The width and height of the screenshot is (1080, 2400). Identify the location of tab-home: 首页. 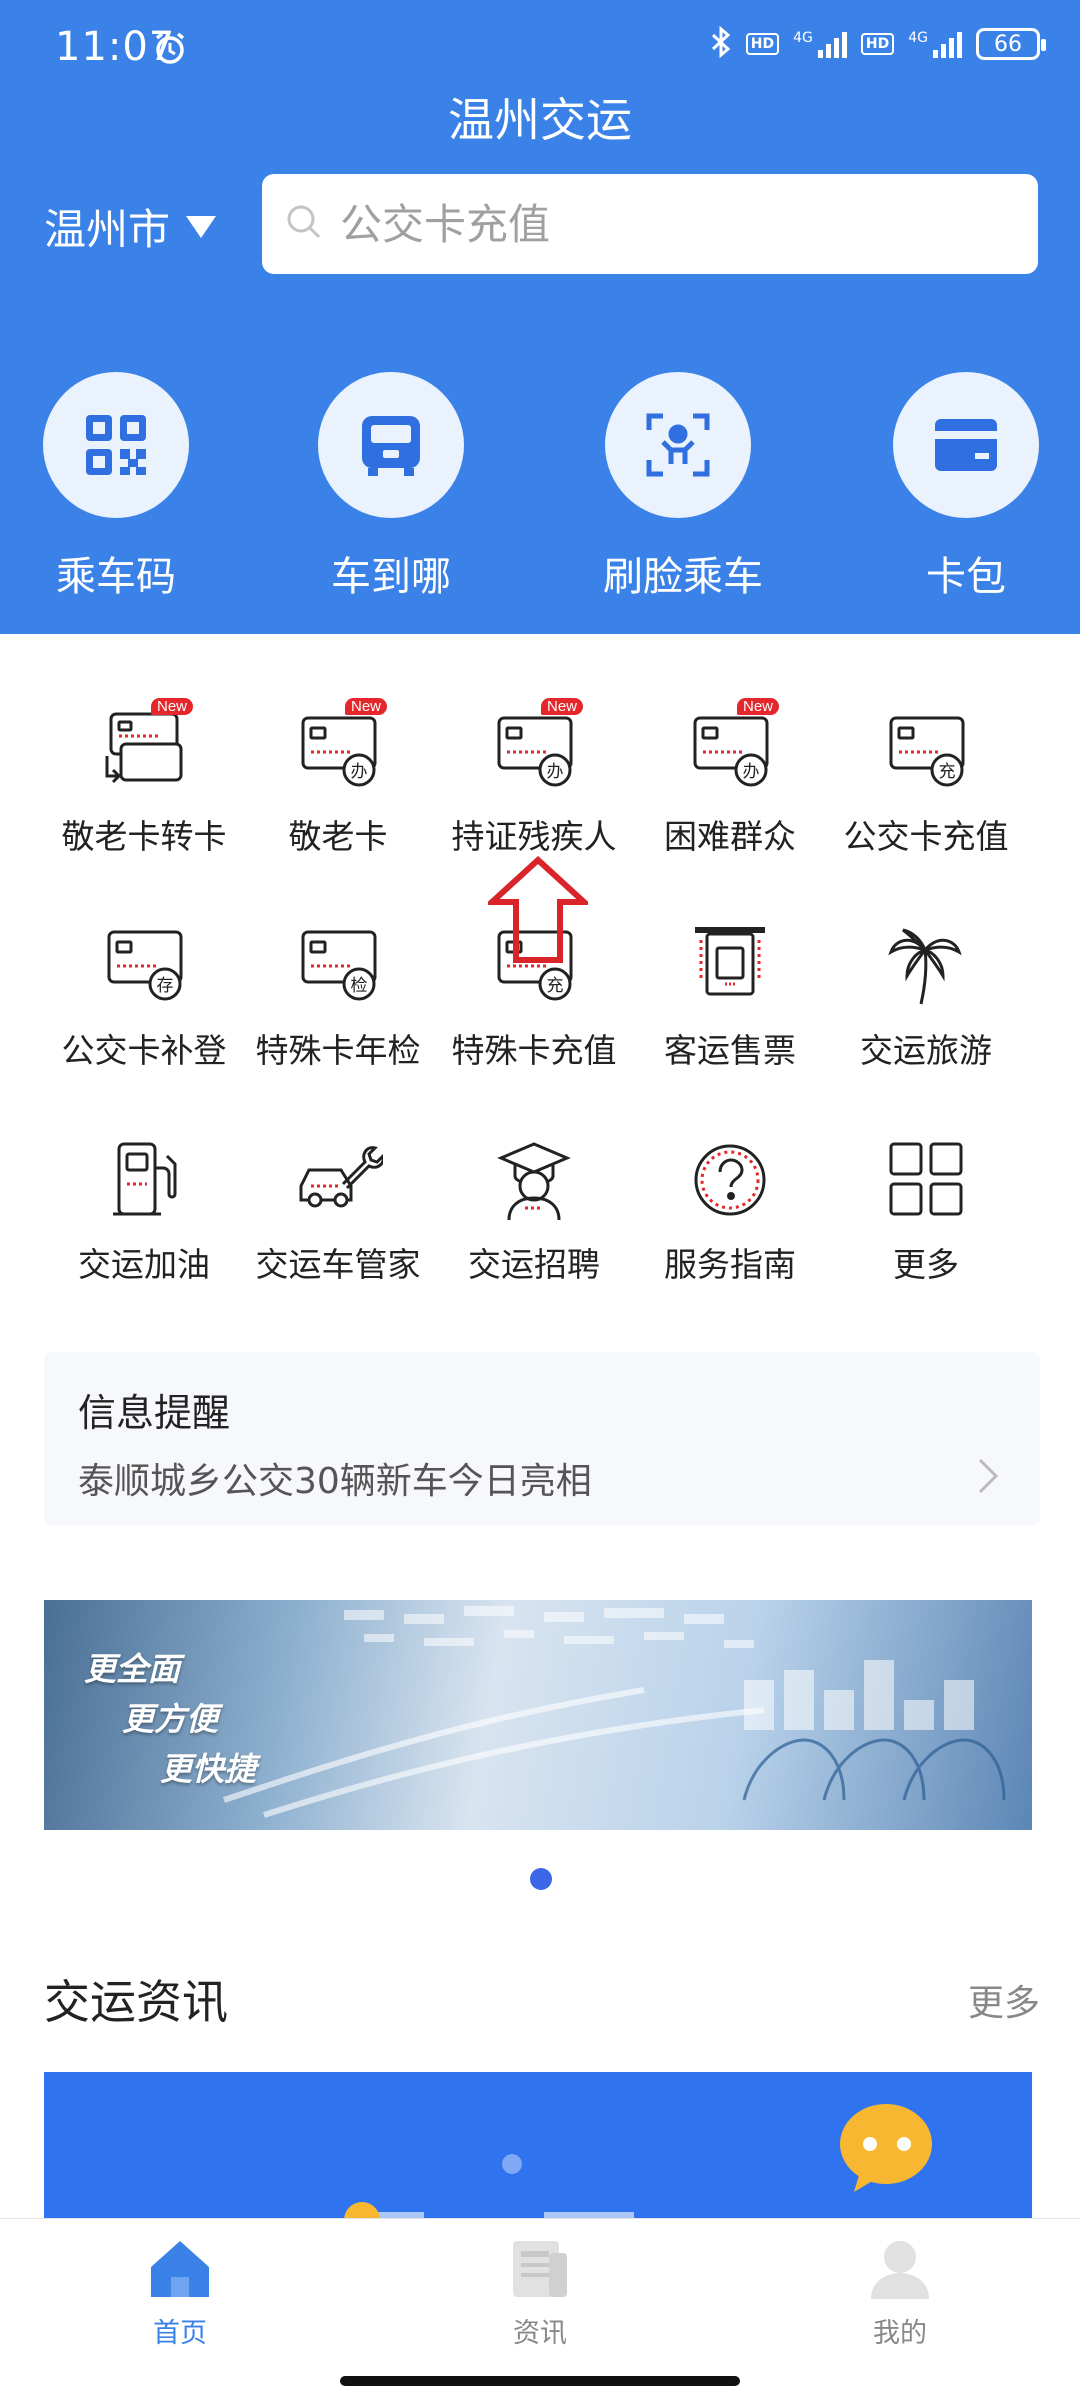
(180, 2291).